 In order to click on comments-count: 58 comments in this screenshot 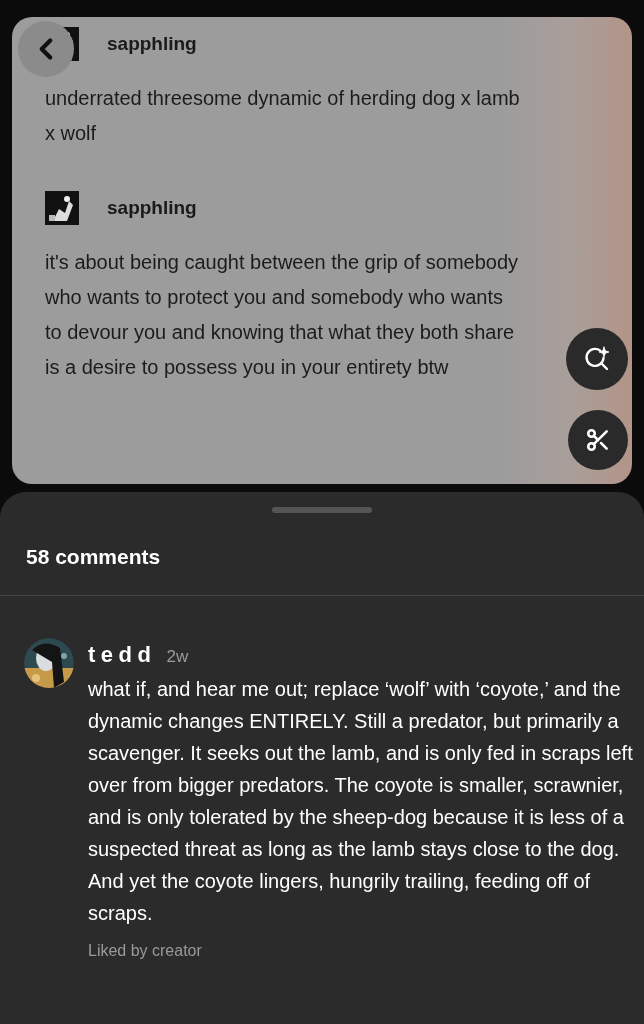, I will do `click(94, 557)`.